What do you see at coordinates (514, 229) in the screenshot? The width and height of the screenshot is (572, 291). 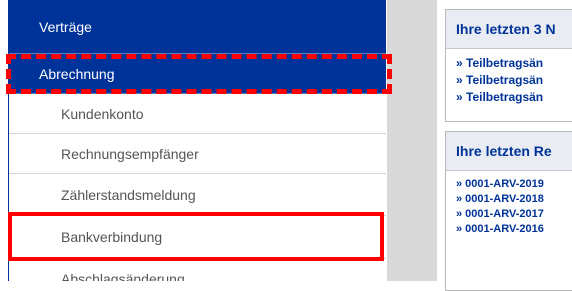 I see `list-item-link: » 0001-ARV-2016` at bounding box center [514, 229].